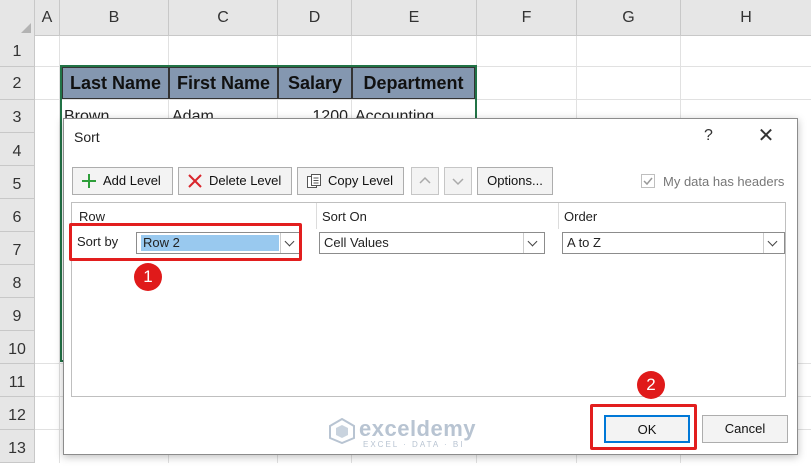 The width and height of the screenshot is (811, 468). What do you see at coordinates (114, 18) in the screenshot?
I see `column-header-b: B` at bounding box center [114, 18].